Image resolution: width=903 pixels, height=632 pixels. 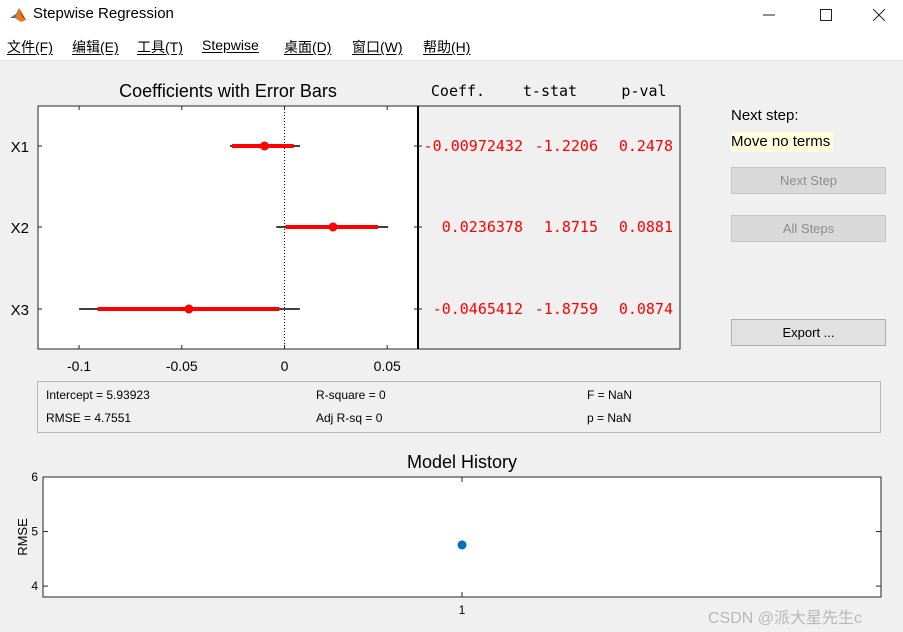 What do you see at coordinates (387, 366) in the screenshot?
I see `coef-x-tick-label: 0.05` at bounding box center [387, 366].